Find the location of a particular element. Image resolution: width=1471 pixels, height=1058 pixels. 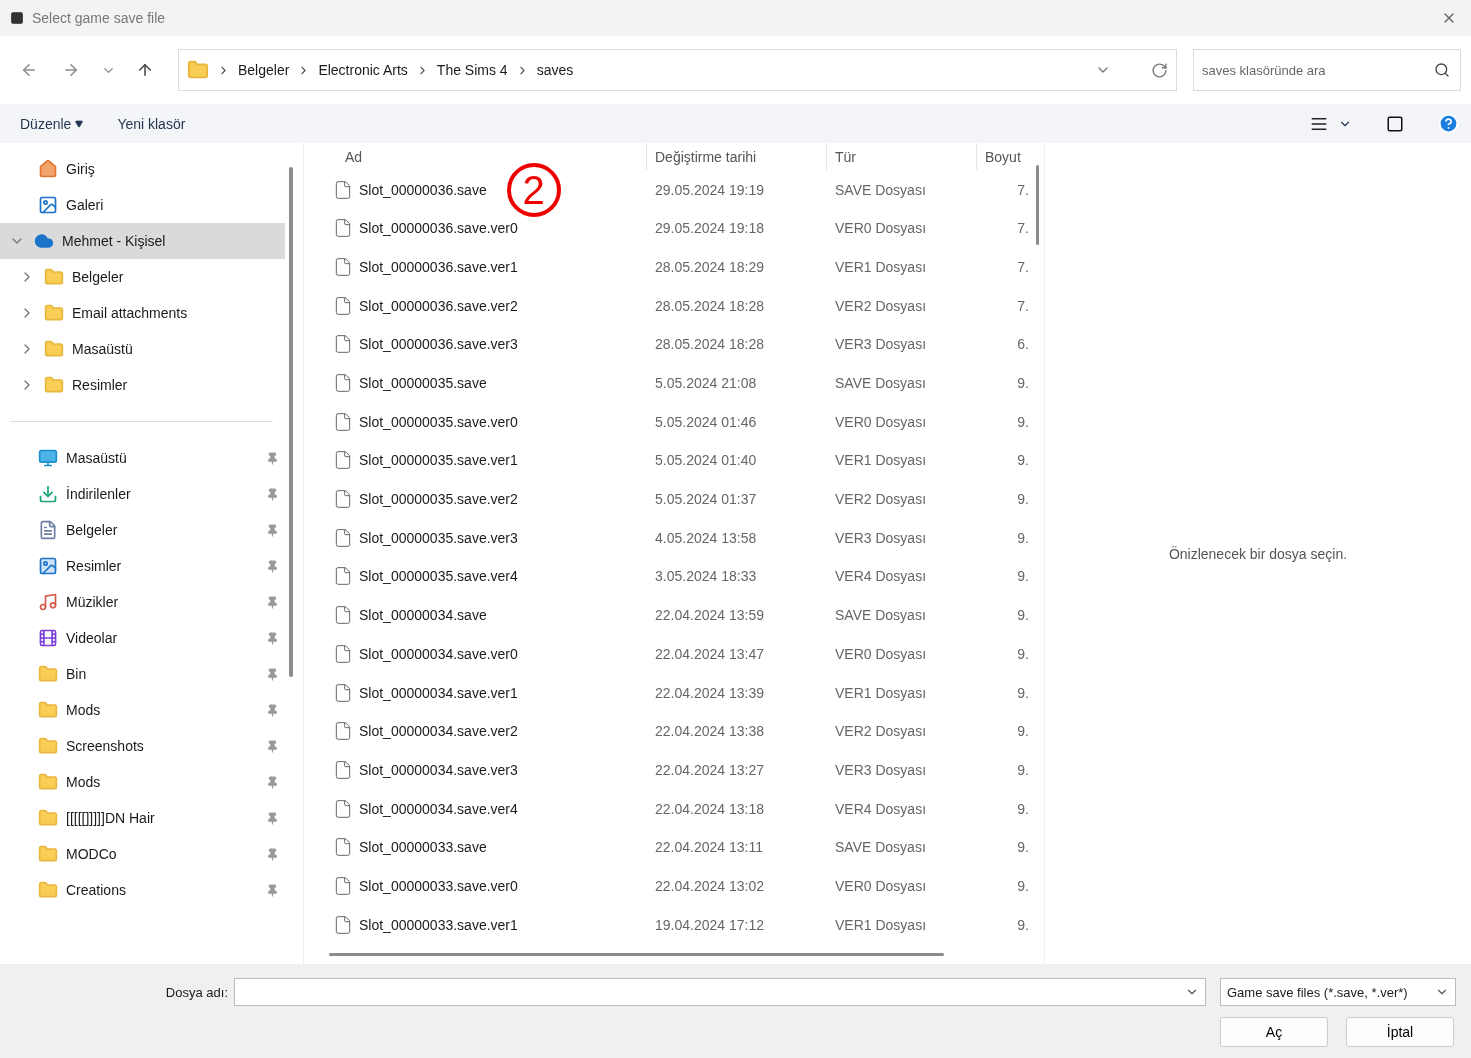

sidebar-item: MODCo is located at coordinates (142, 854).